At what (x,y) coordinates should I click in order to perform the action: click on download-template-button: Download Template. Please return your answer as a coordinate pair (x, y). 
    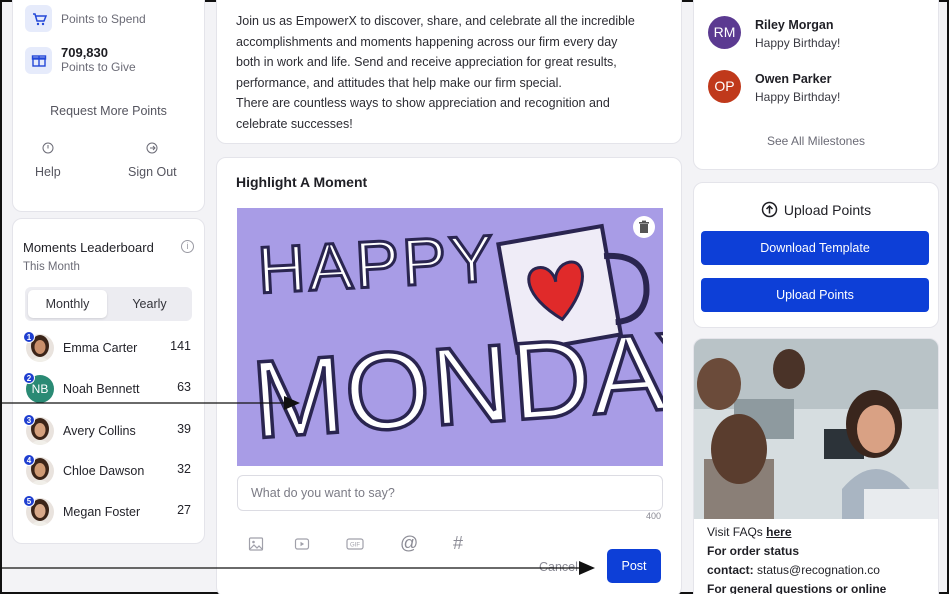
    Looking at the image, I should click on (815, 248).